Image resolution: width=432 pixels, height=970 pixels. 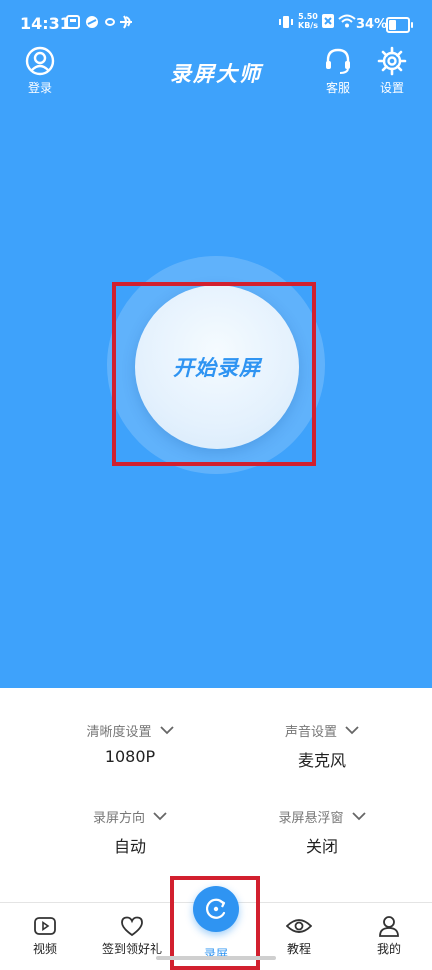 I want to click on floating-window-label-row: 录屏悬浮窗, so click(x=322, y=816).